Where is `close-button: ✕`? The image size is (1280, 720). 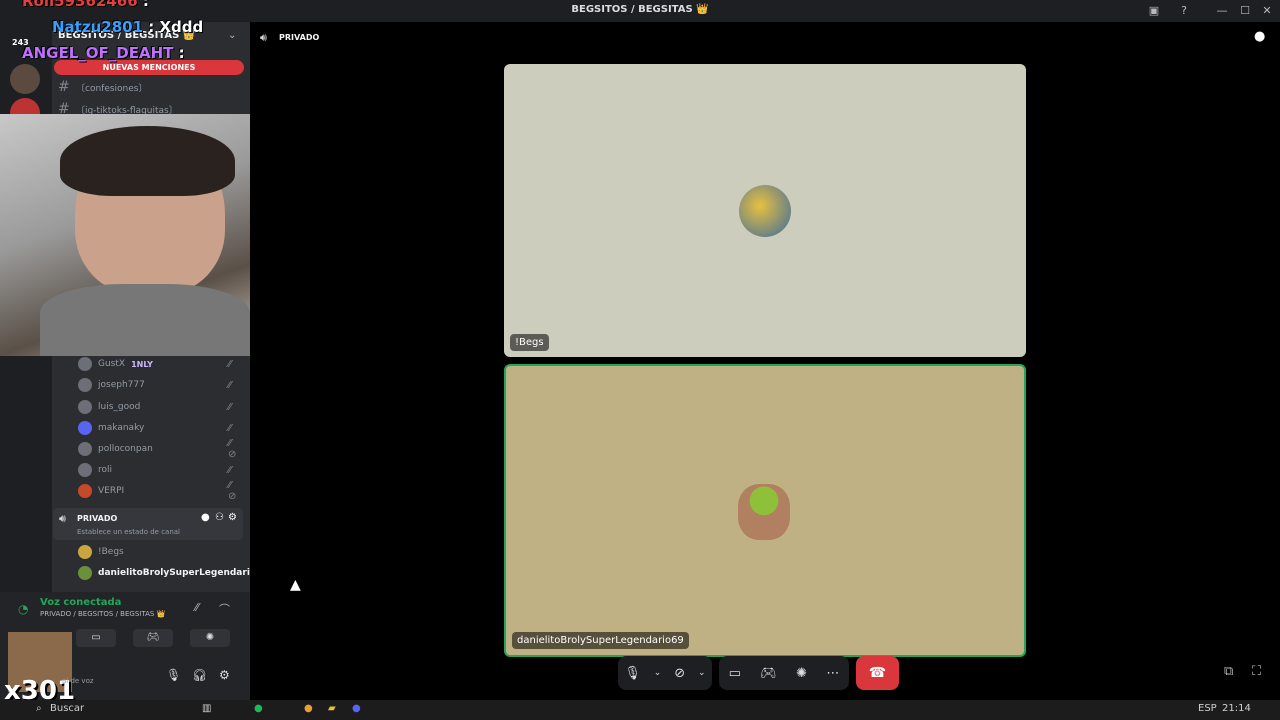
close-button: ✕ is located at coordinates (1267, 11).